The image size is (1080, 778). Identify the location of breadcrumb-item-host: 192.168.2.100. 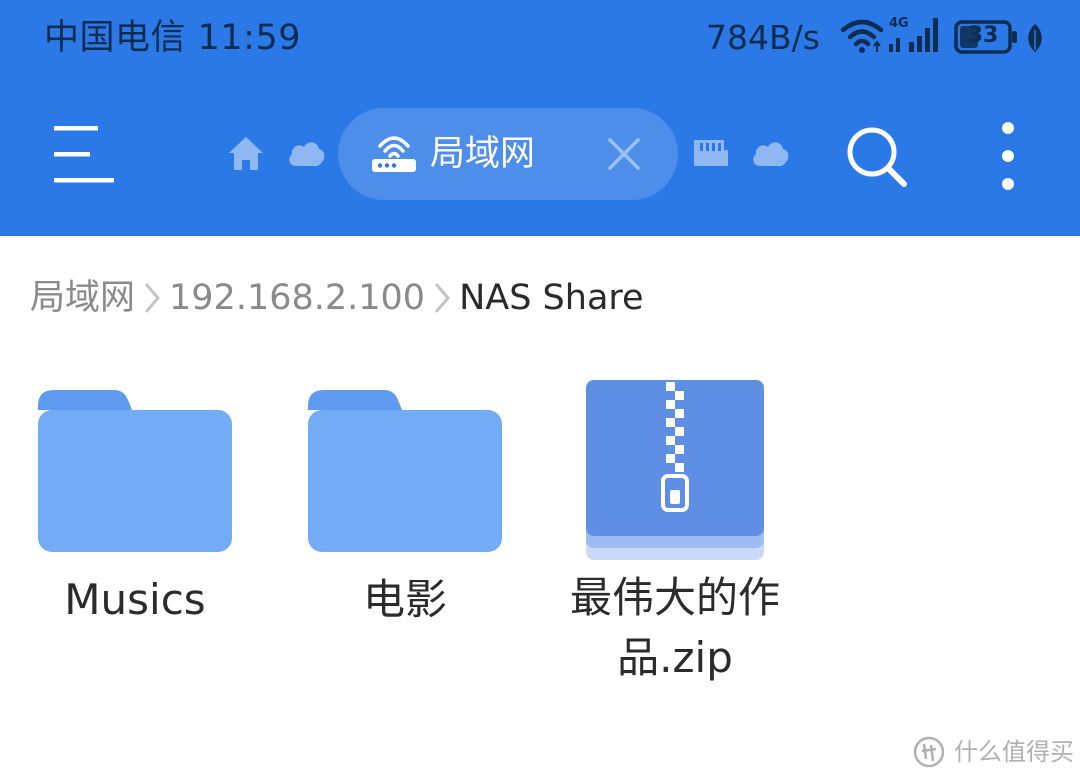
(297, 298).